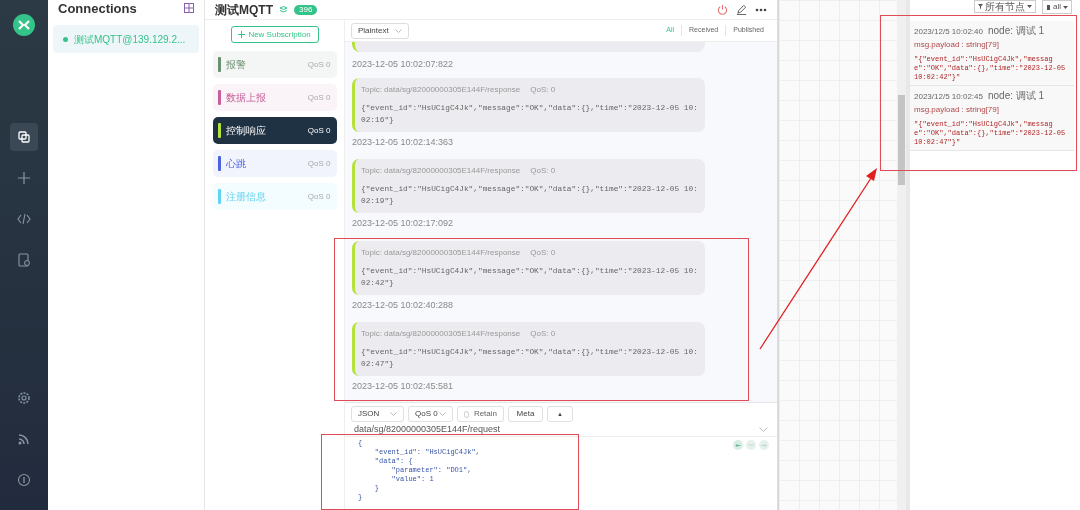 This screenshot has height=510, width=1080. Describe the element at coordinates (377, 414) in the screenshot. I see `payload-format-dropdown: JSON` at that location.